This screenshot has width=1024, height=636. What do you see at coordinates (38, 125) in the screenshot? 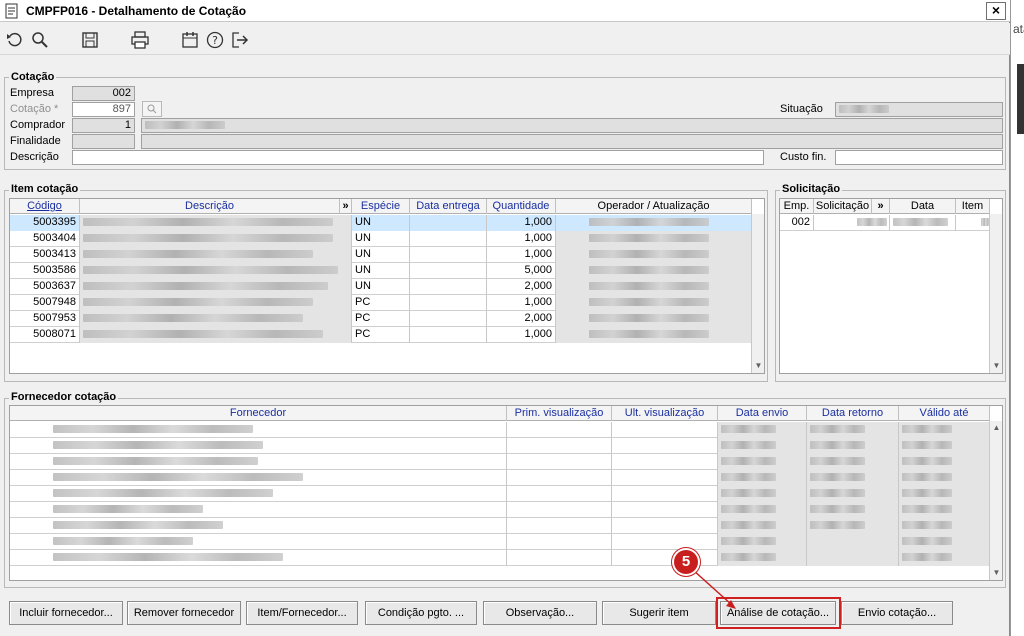
I see `comprador-label: Comprador` at bounding box center [38, 125].